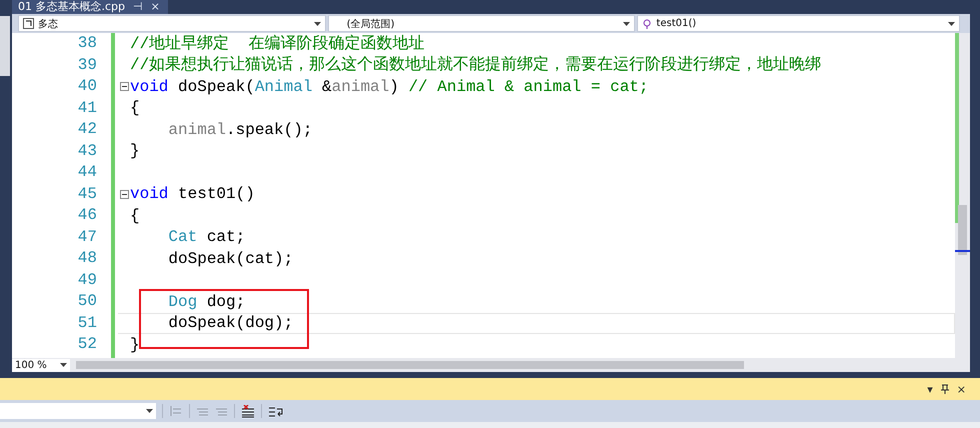 Image resolution: width=980 pixels, height=428 pixels. I want to click on output-source-field, so click(78, 411).